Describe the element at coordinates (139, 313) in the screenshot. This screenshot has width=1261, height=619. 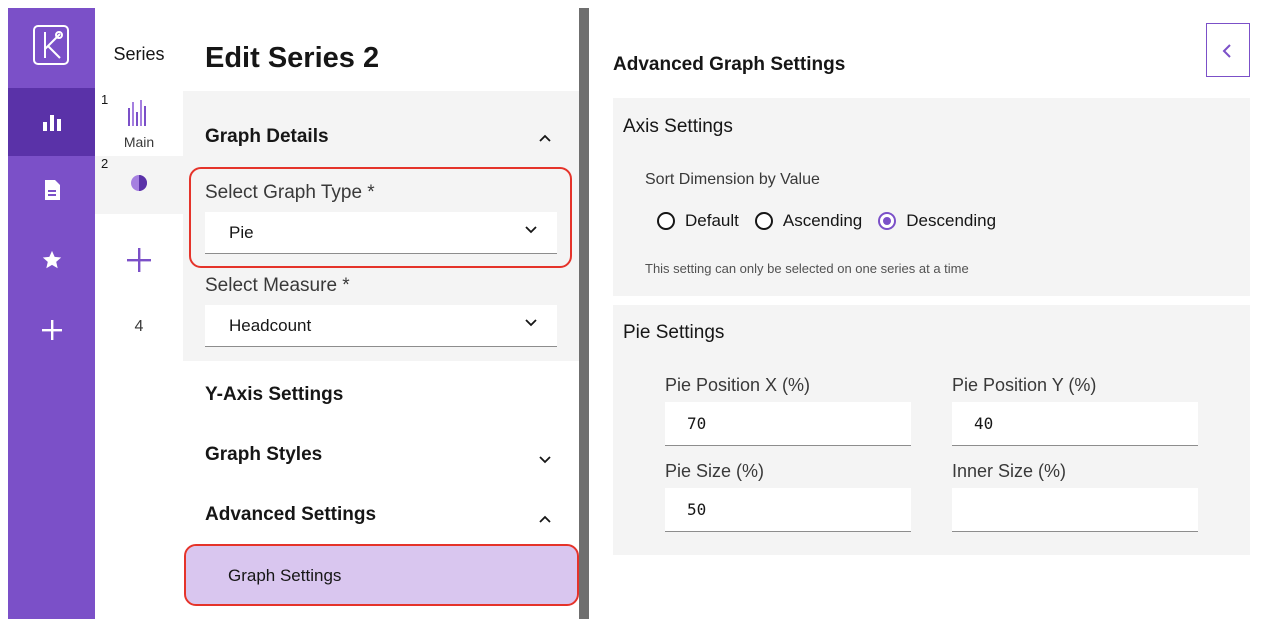
I see `series-column: Series 1 Main 2 4` at that location.